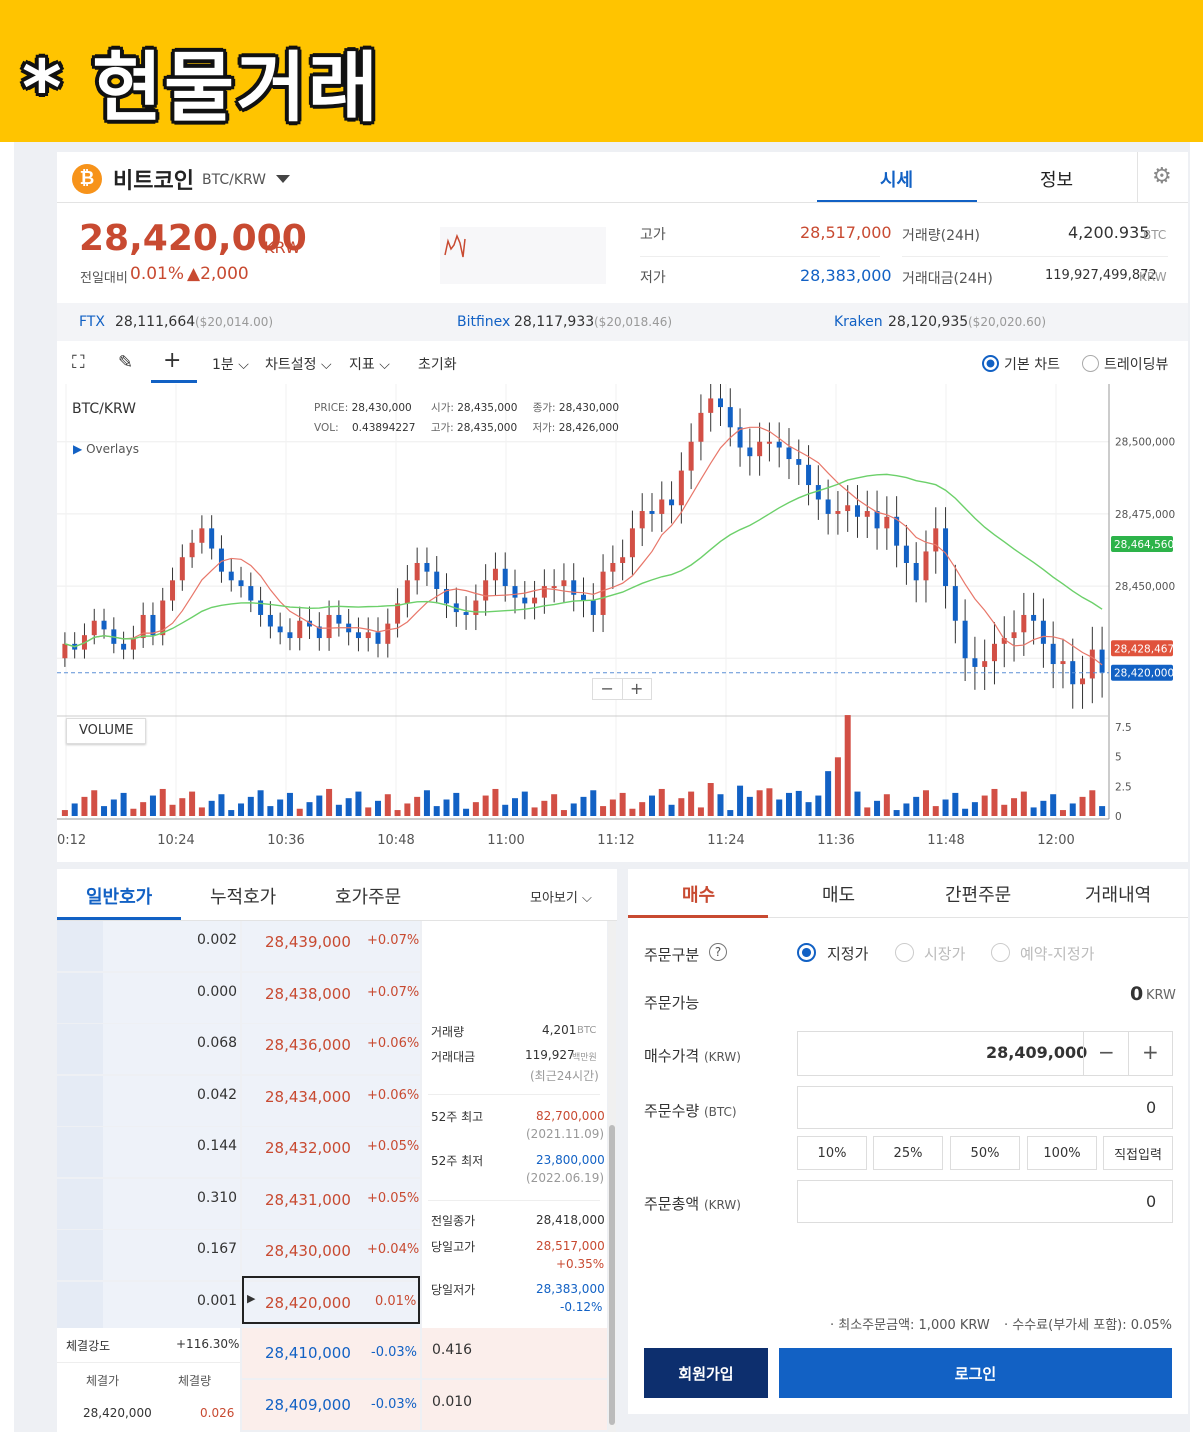 This screenshot has width=1203, height=1454. I want to click on price-unit: KRW, so click(282, 247).